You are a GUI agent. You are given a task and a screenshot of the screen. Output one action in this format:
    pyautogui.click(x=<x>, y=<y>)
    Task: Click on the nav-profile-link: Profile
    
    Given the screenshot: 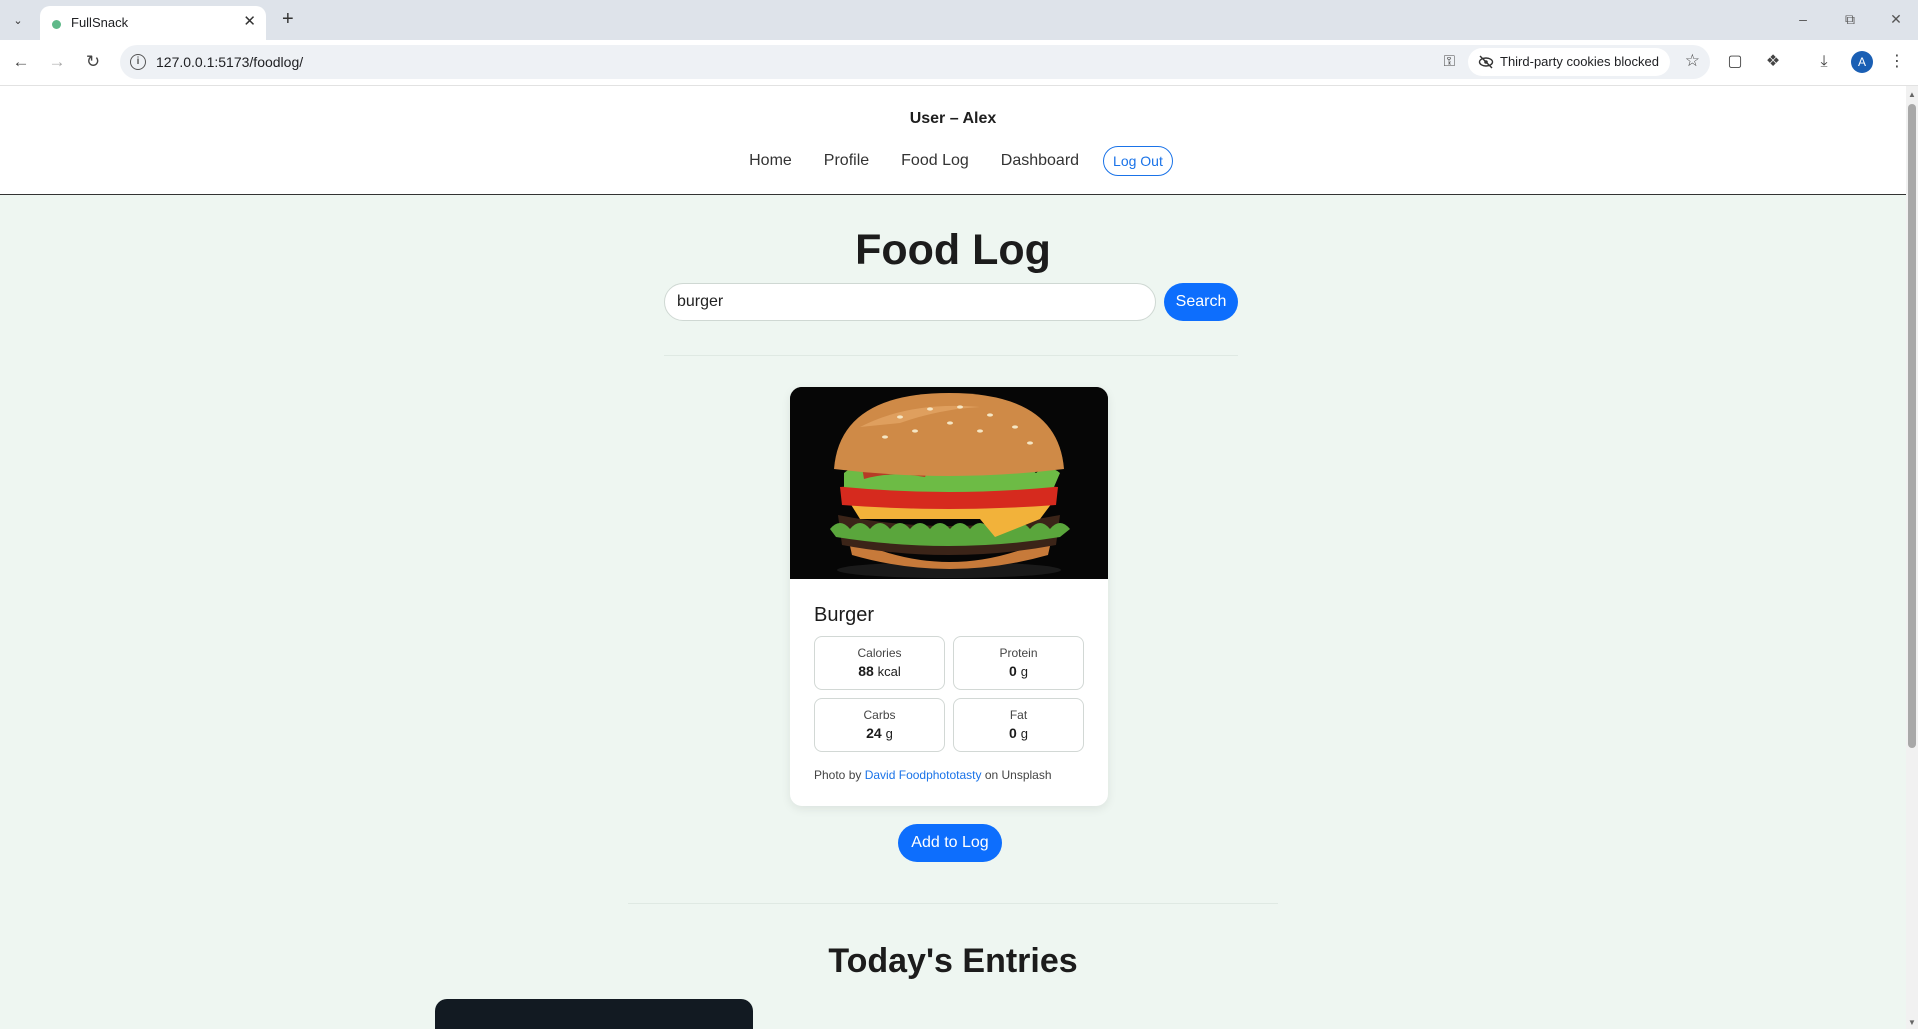 What is the action you would take?
    pyautogui.click(x=846, y=161)
    